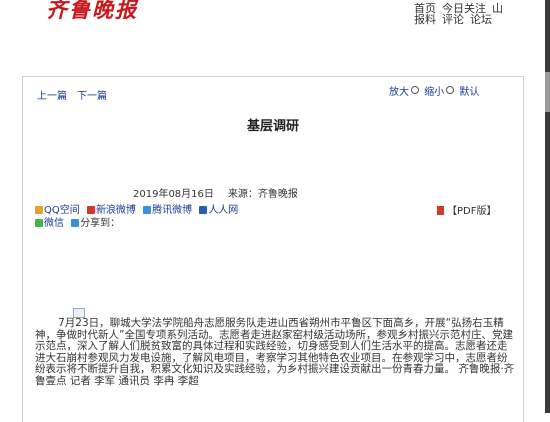  Describe the element at coordinates (440, 210) in the screenshot. I see `pdf-icon` at that location.